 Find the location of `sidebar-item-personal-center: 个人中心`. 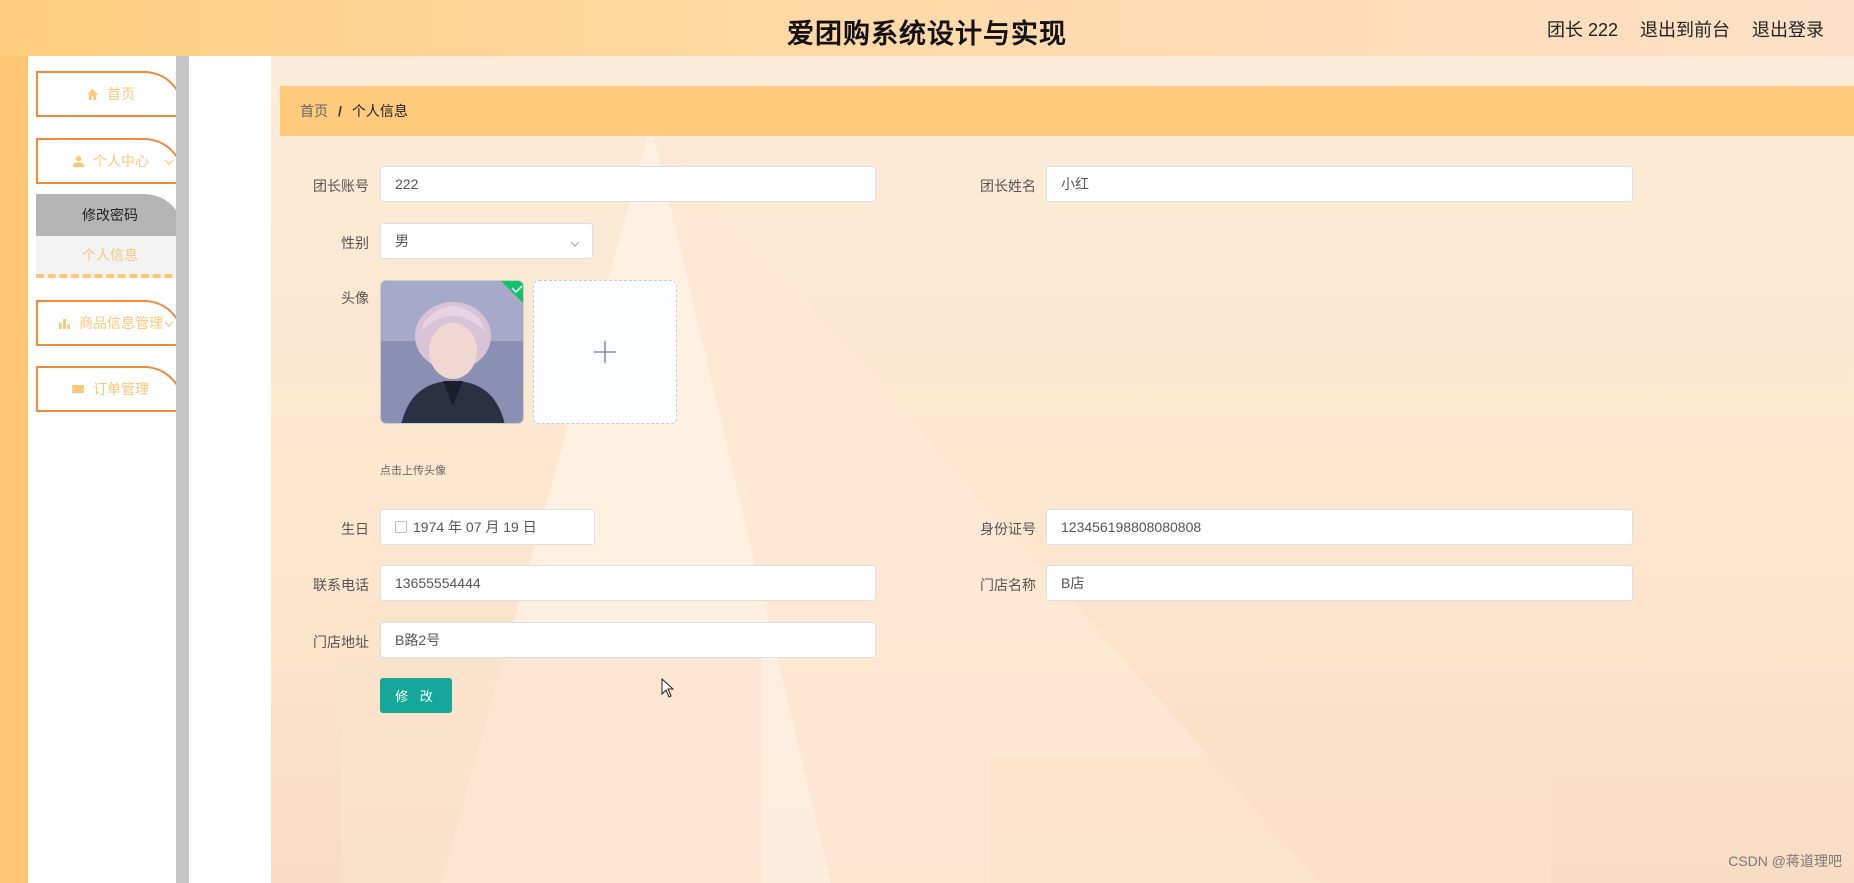

sidebar-item-personal-center: 个人中心 is located at coordinates (110, 161).